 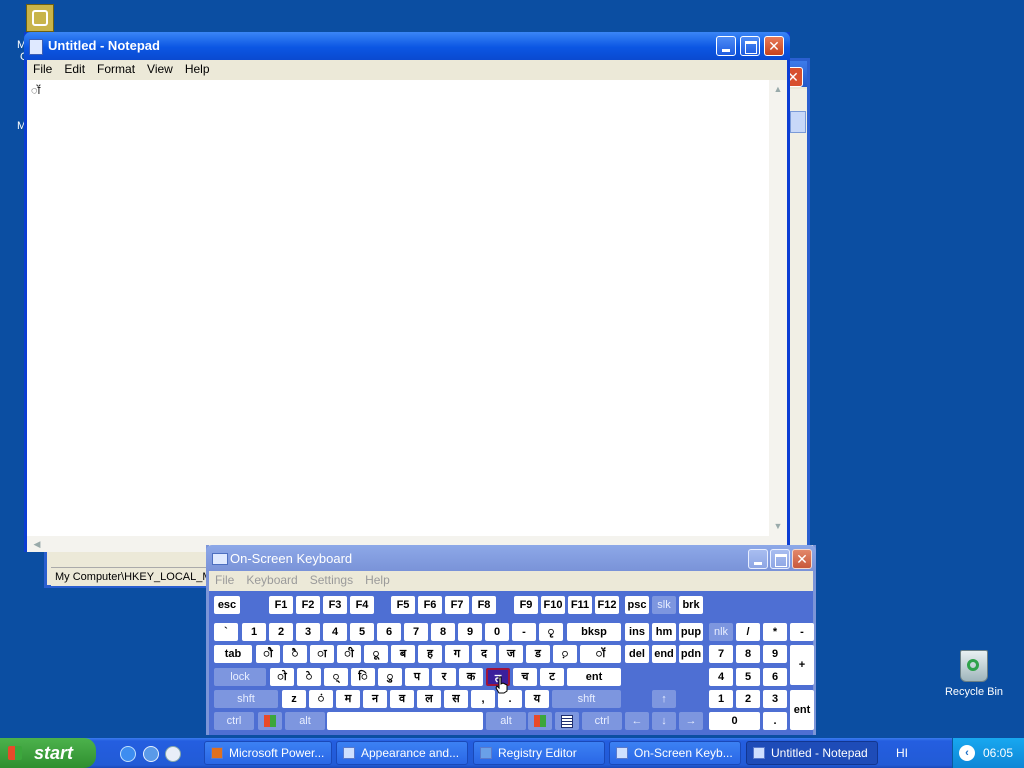 I want to click on key-aa-matra: ा, so click(x=322, y=654).